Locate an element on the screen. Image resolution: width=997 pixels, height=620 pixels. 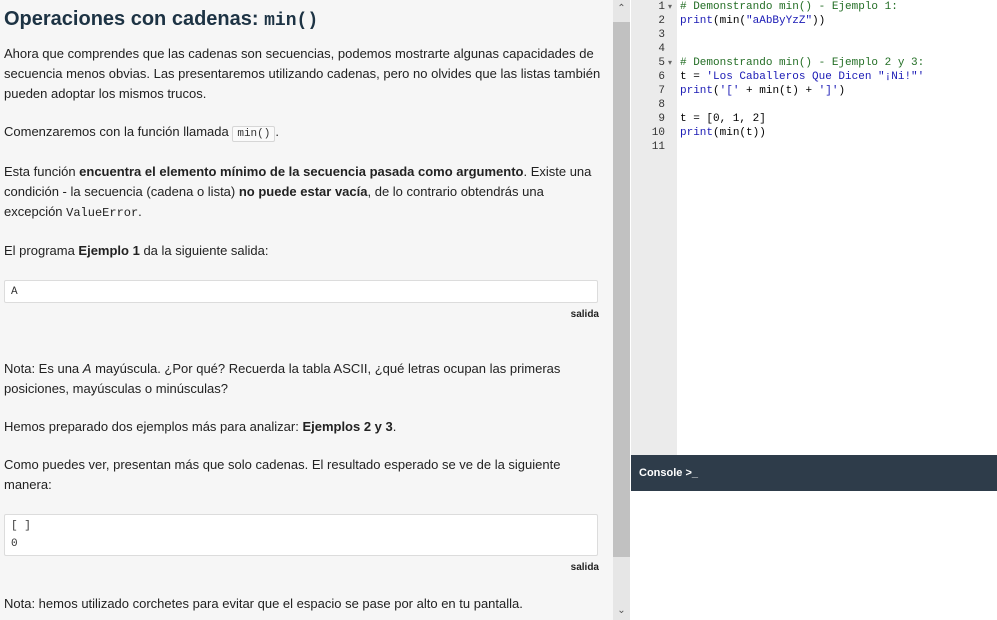
lesson-scrollbar: ⌃ ⌄ is located at coordinates (621, 310).